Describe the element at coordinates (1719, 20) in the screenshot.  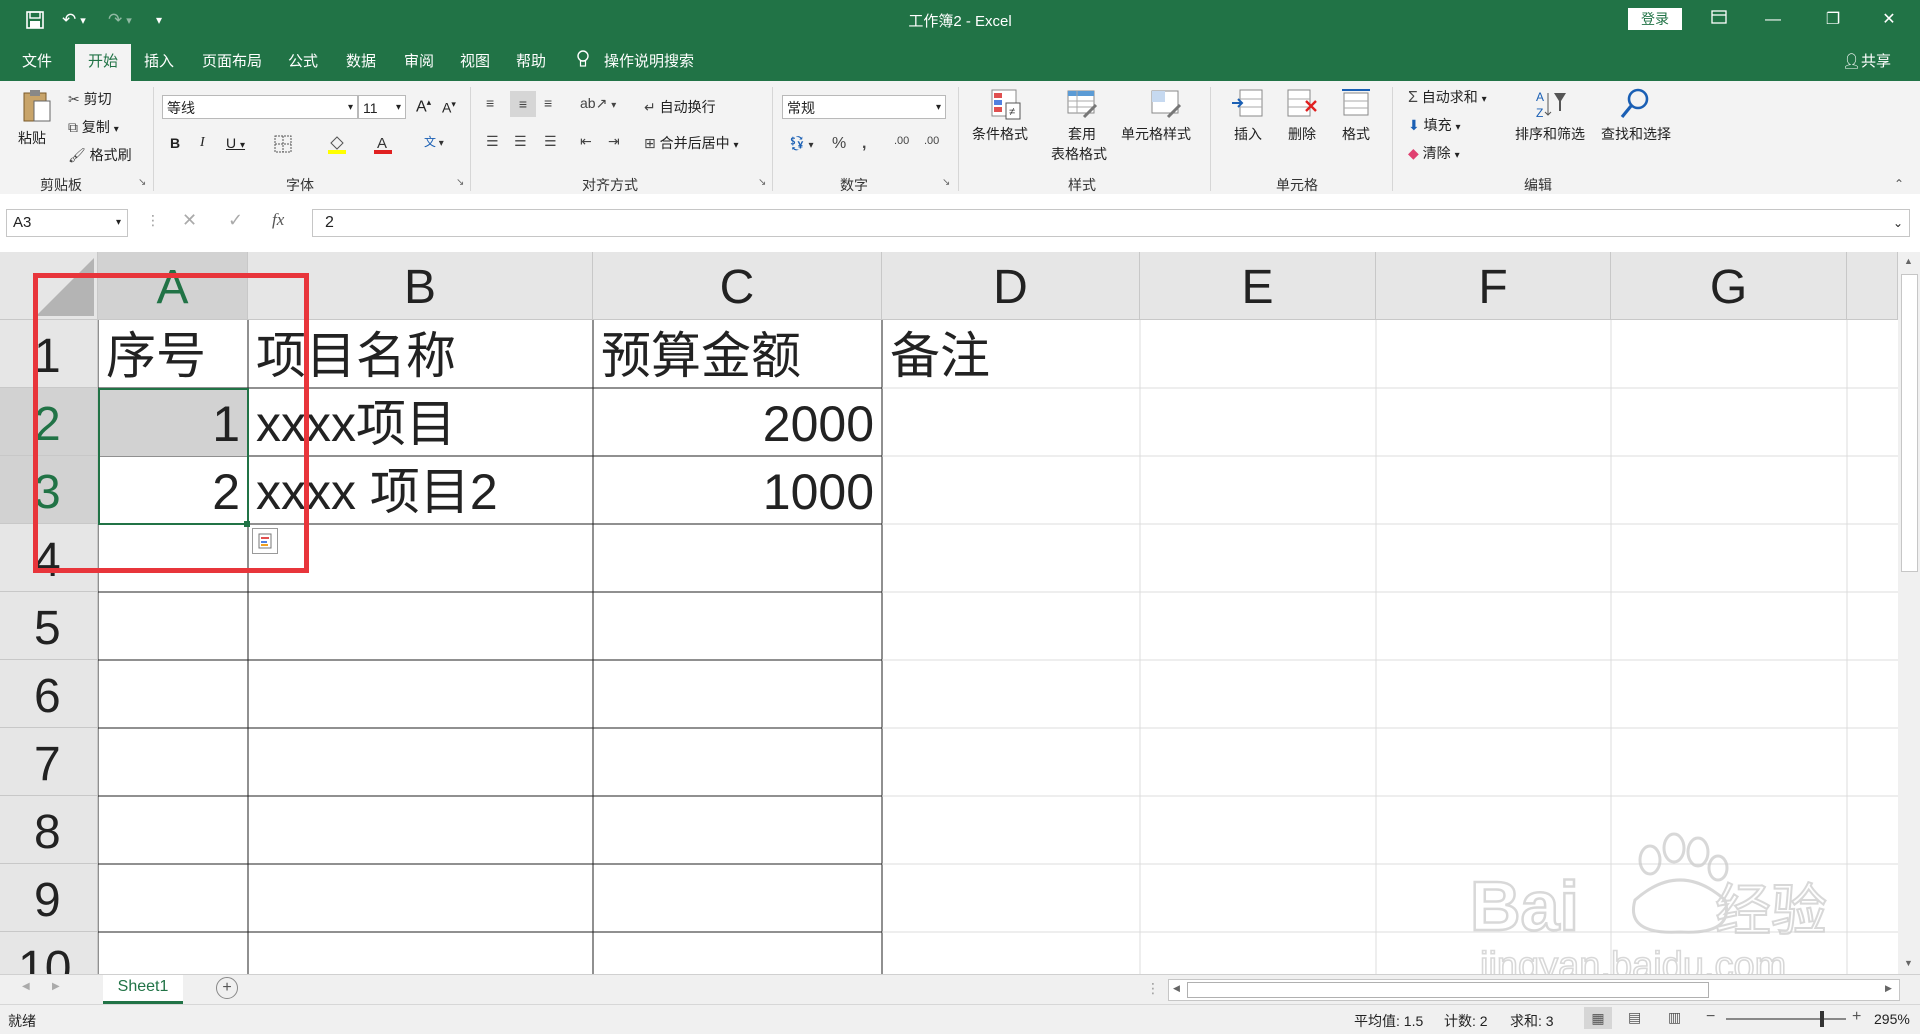
I see `ribbon-display-options-icon` at that location.